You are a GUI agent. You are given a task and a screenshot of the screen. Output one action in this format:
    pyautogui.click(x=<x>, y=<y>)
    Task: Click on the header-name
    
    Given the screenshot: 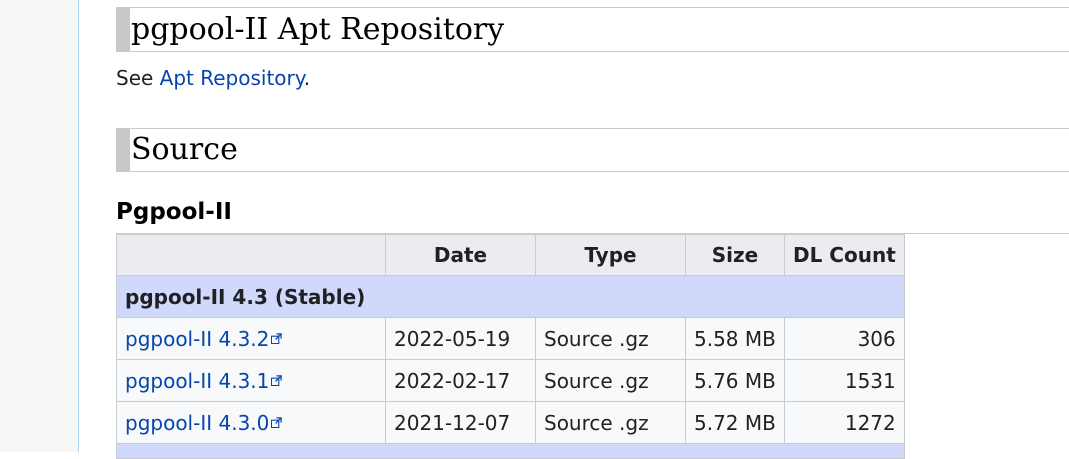 What is the action you would take?
    pyautogui.click(x=251, y=255)
    